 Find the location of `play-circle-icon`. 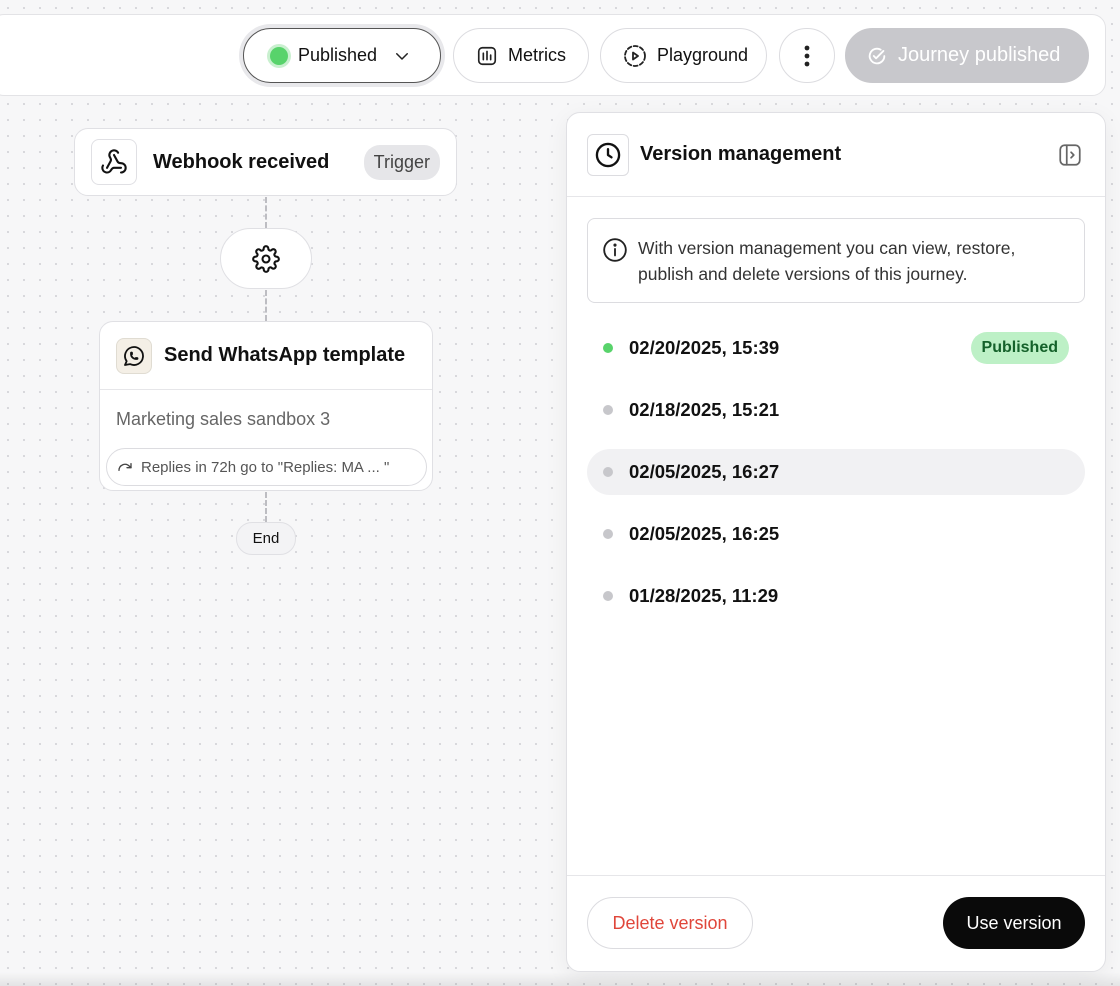

play-circle-icon is located at coordinates (635, 55).